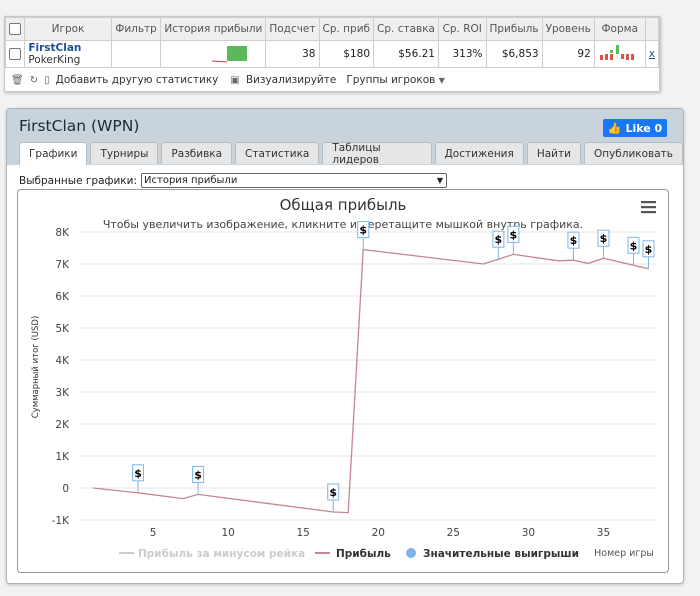 This screenshot has height=596, width=700. Describe the element at coordinates (462, 54) in the screenshot. I see `avg-roi-cell: 313%` at that location.